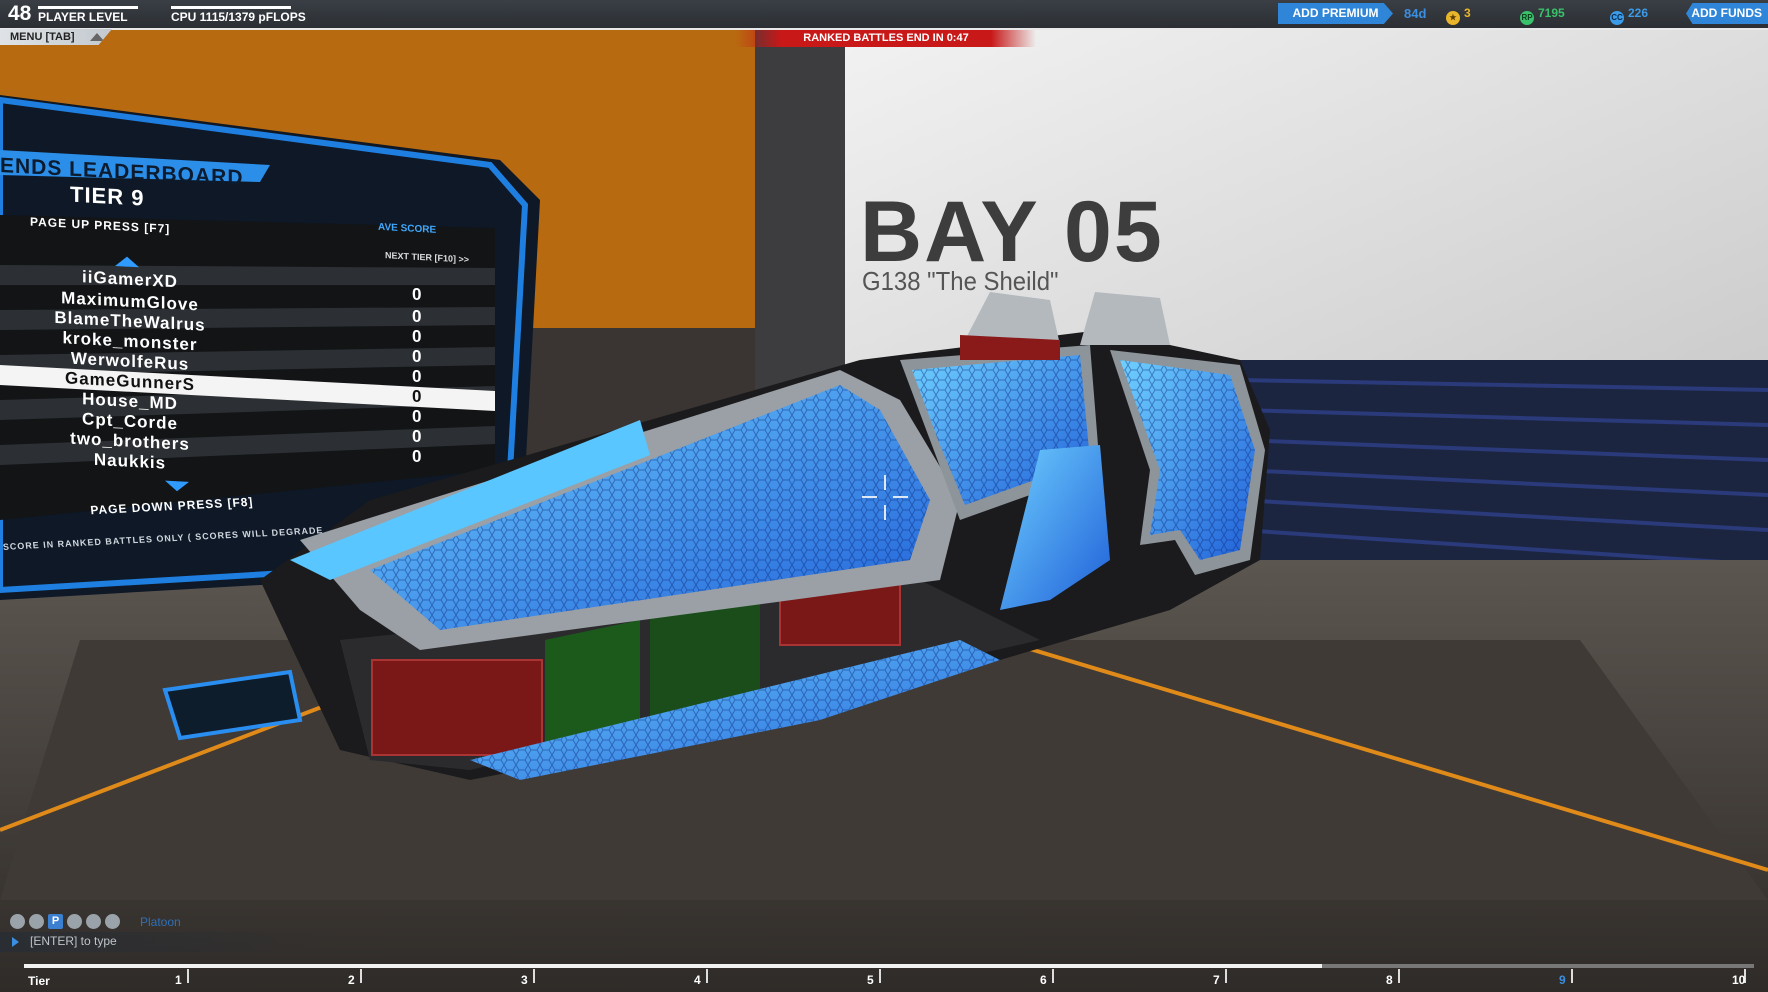  I want to click on chevron-up-icon, so click(97, 37).